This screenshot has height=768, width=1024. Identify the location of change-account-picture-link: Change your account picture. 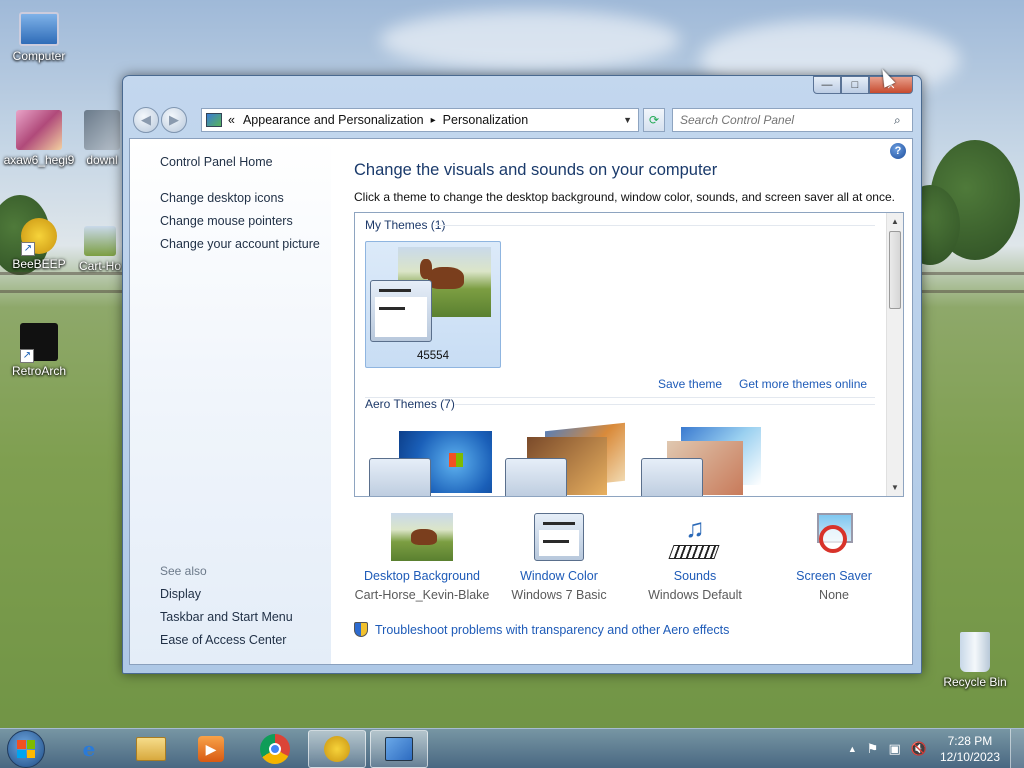
(240, 244).